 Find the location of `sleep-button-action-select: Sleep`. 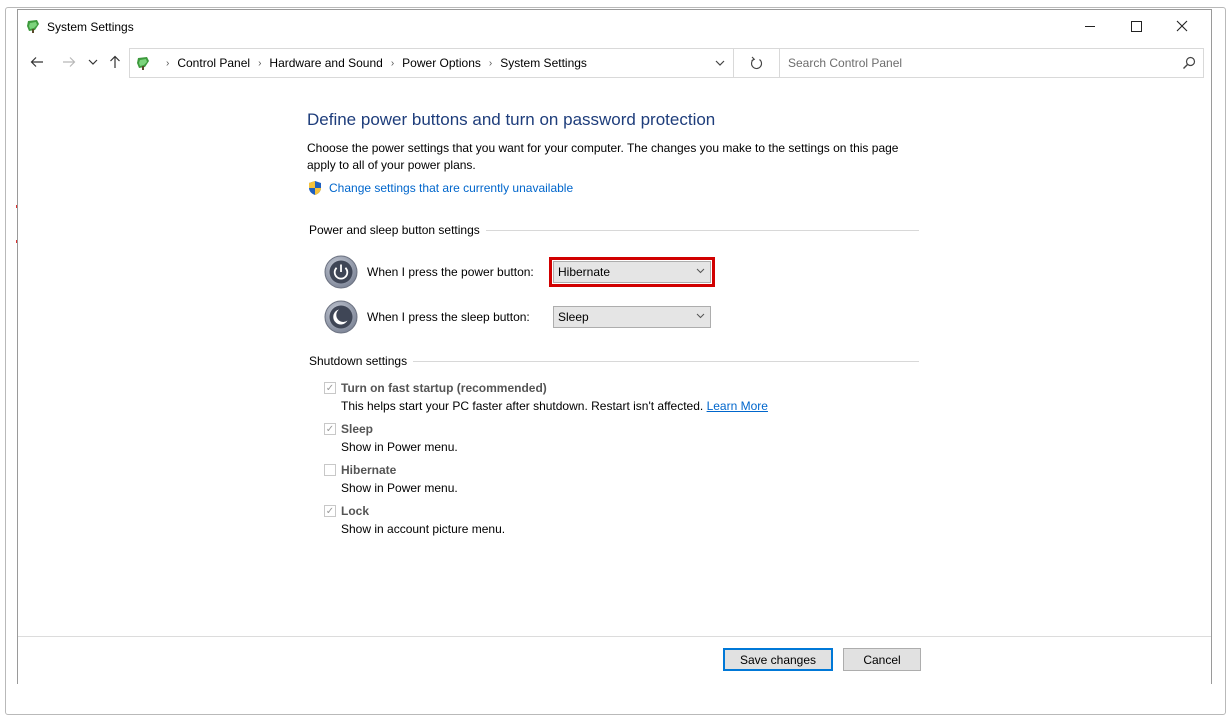

sleep-button-action-select: Sleep is located at coordinates (632, 317).